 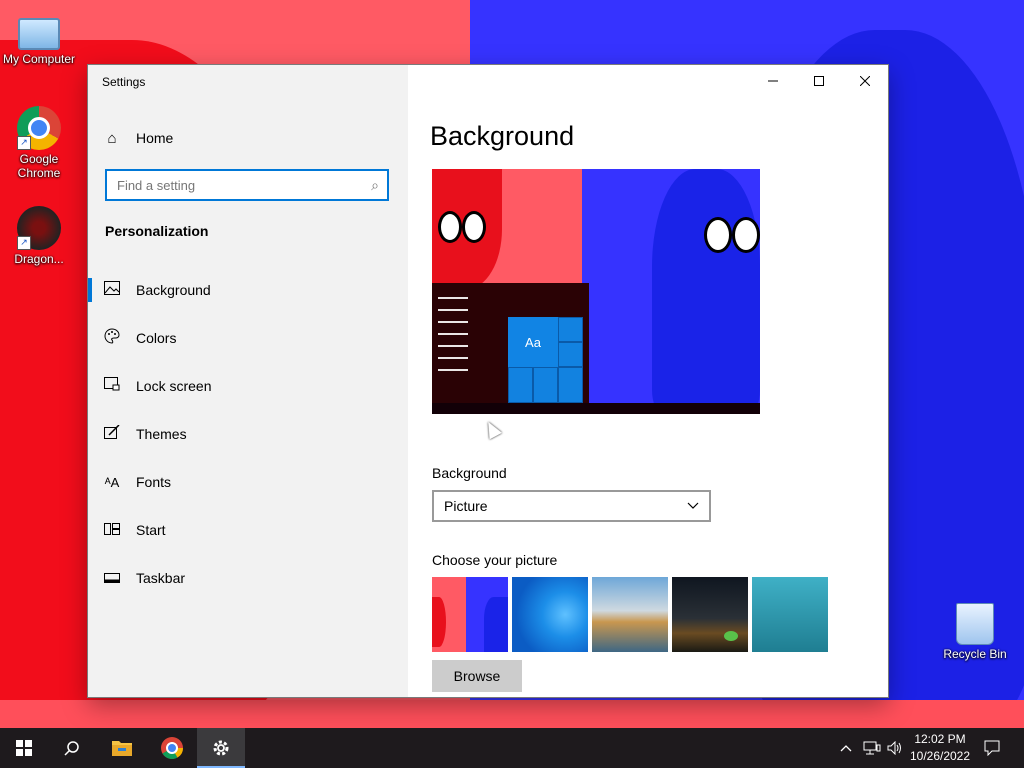 I want to click on home-label: Home, so click(x=155, y=138).